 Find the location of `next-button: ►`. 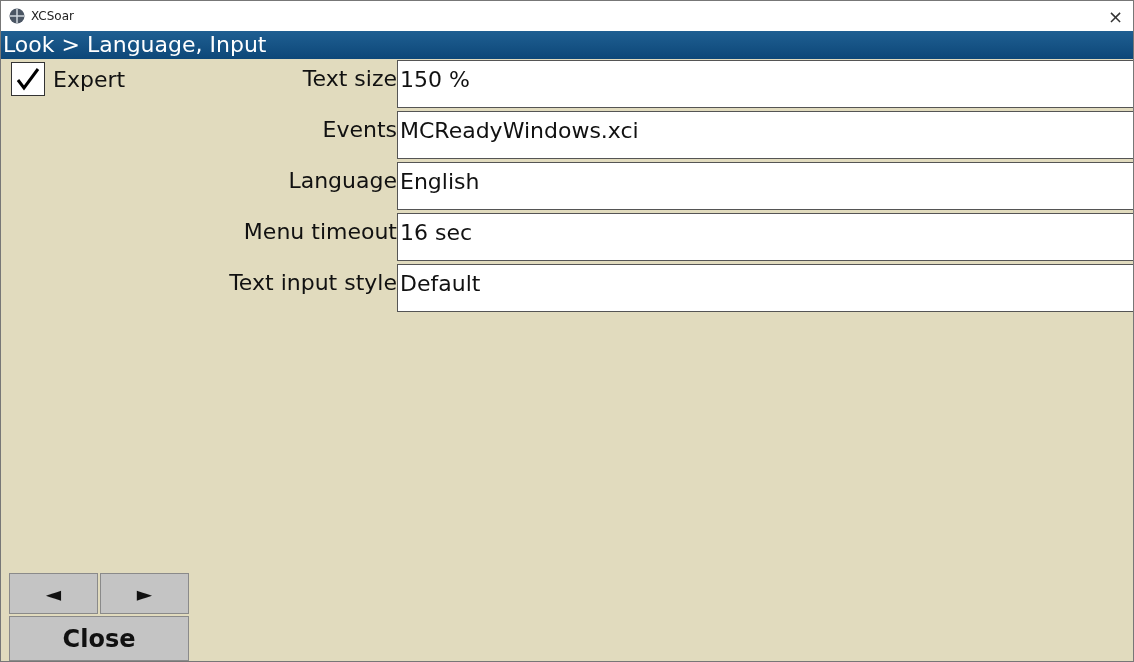

next-button: ► is located at coordinates (144, 593).